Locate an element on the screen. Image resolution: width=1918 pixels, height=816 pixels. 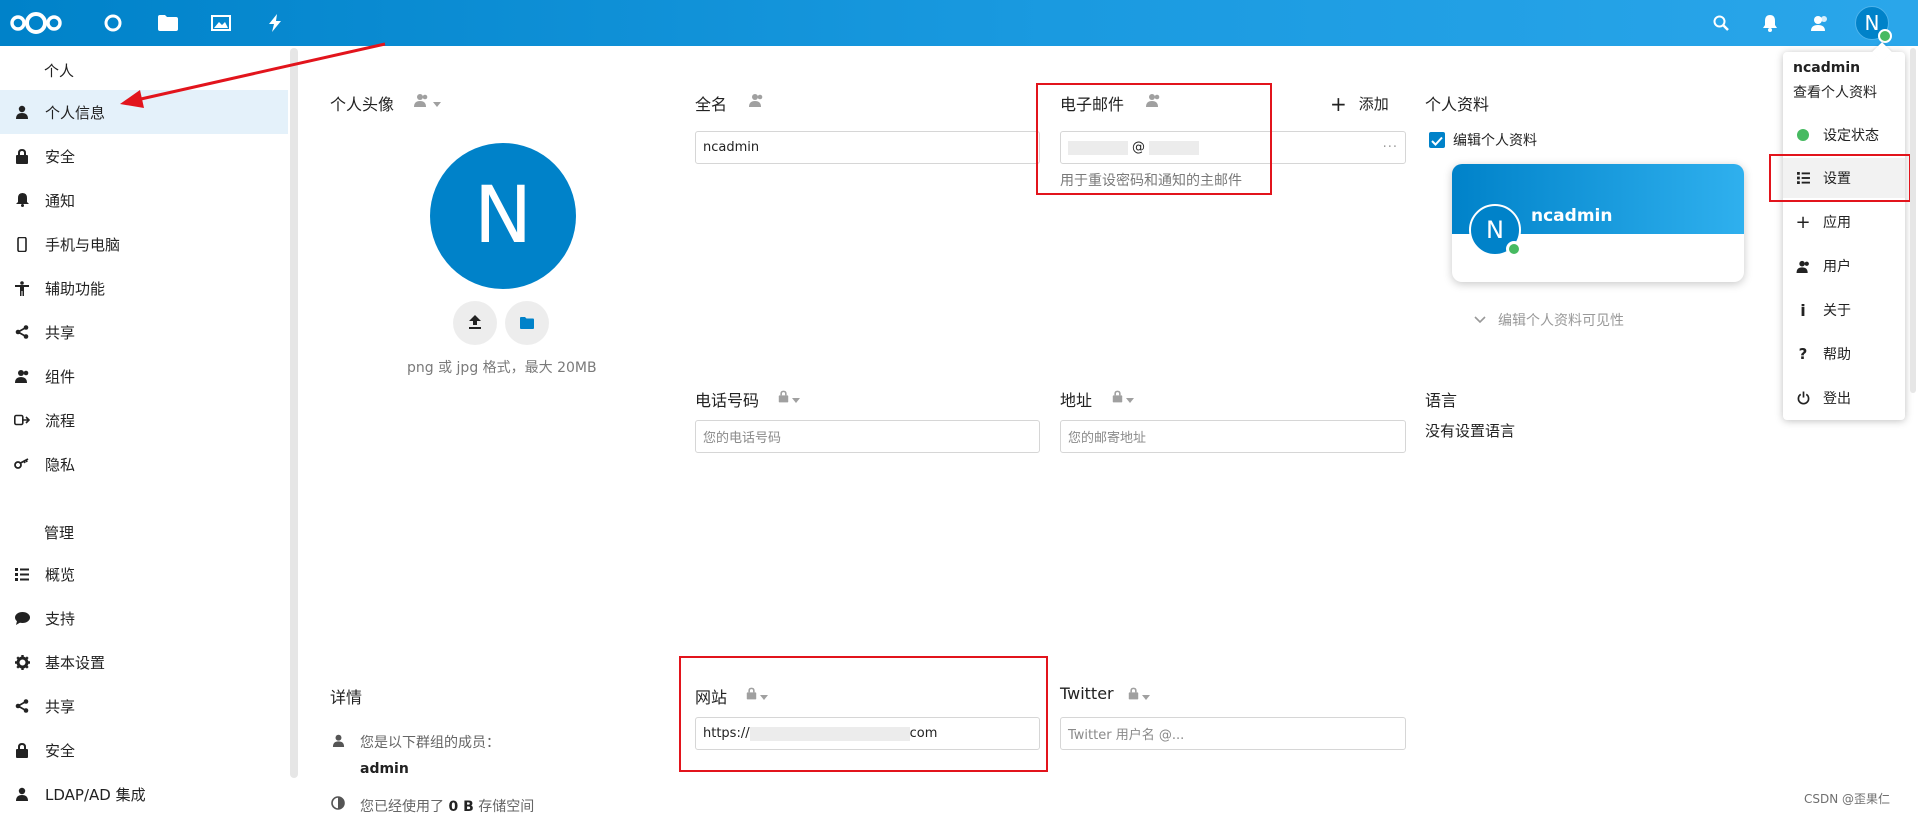
sidebar-item-label: 个人信息 is located at coordinates (75, 112).